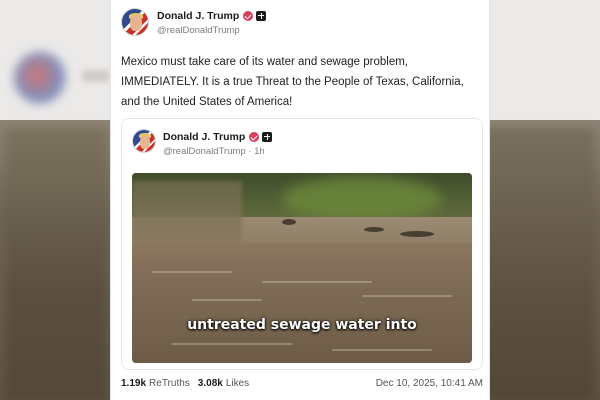  What do you see at coordinates (96, 76) in the screenshot?
I see `background-text-blur` at bounding box center [96, 76].